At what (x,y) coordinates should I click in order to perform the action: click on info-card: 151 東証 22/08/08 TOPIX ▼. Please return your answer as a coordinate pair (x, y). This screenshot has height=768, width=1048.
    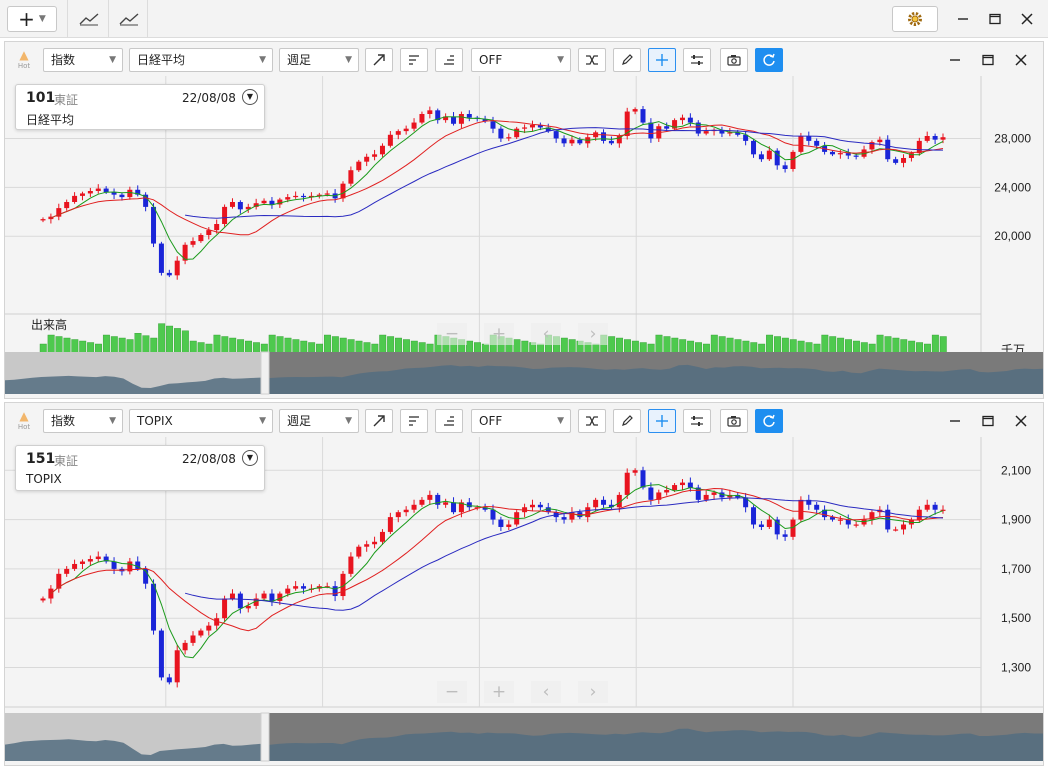
    Looking at the image, I should click on (140, 468).